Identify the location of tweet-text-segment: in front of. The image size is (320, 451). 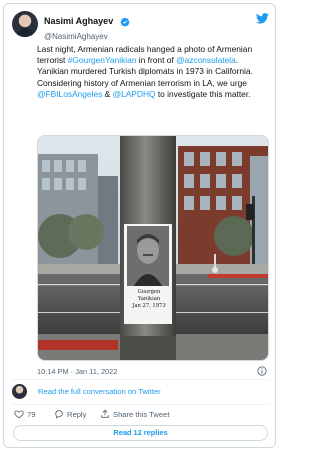
(156, 60).